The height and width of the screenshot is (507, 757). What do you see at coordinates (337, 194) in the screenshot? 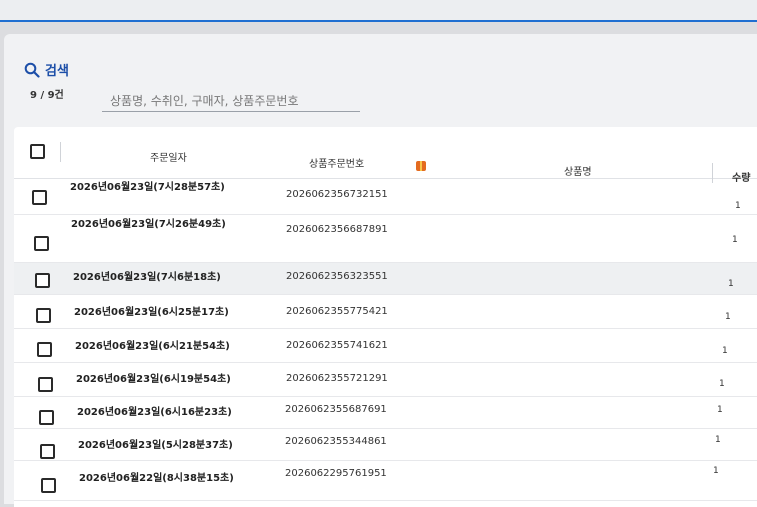
I see `product-order-no: 2026062356732151` at bounding box center [337, 194].